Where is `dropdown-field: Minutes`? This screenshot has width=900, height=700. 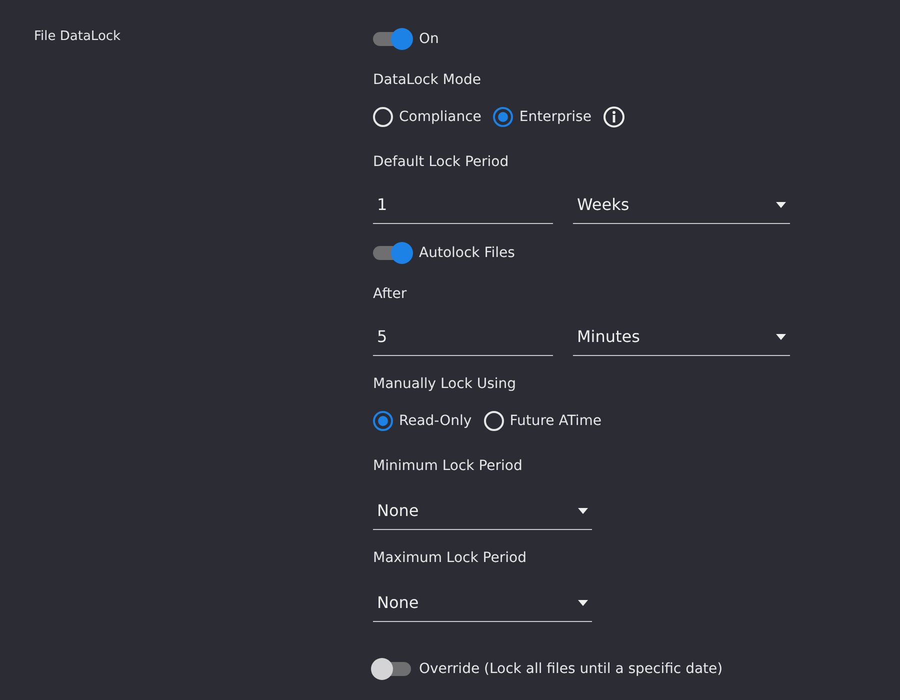 dropdown-field: Minutes is located at coordinates (681, 337).